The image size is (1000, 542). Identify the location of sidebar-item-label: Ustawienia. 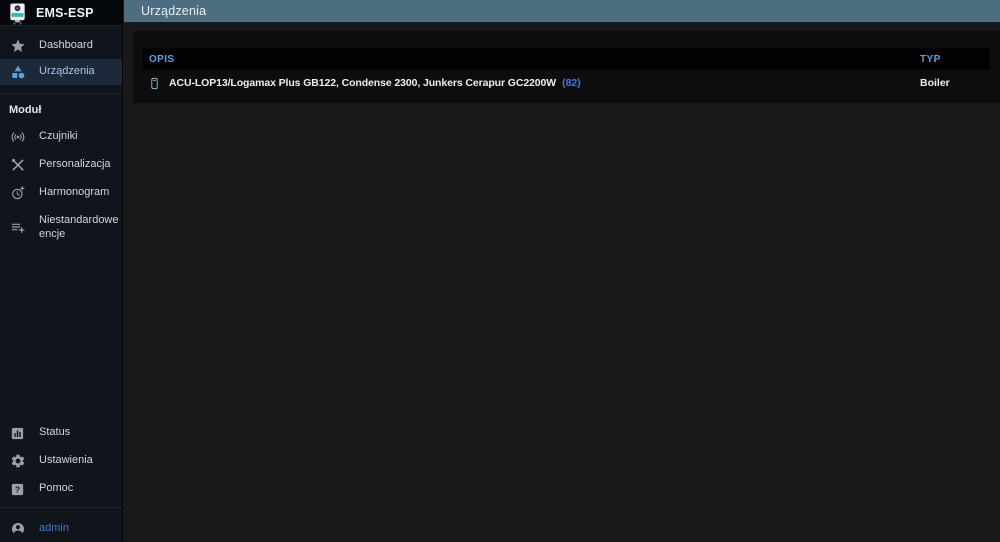
(66, 460).